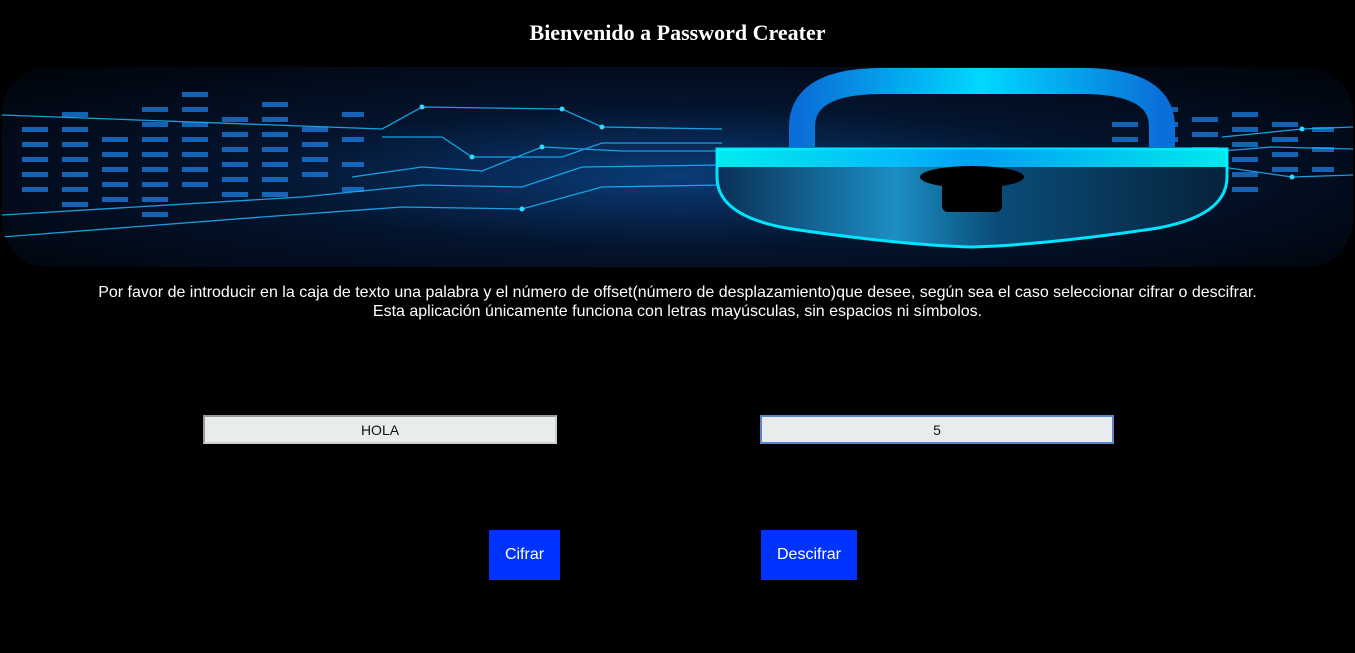 The image size is (1355, 653). What do you see at coordinates (809, 555) in the screenshot?
I see `decrypt-button: Descifrar` at bounding box center [809, 555].